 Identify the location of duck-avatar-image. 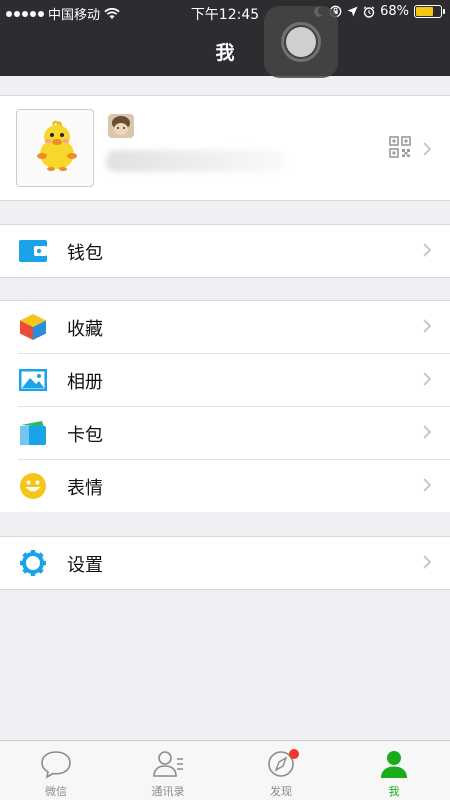
(57, 145).